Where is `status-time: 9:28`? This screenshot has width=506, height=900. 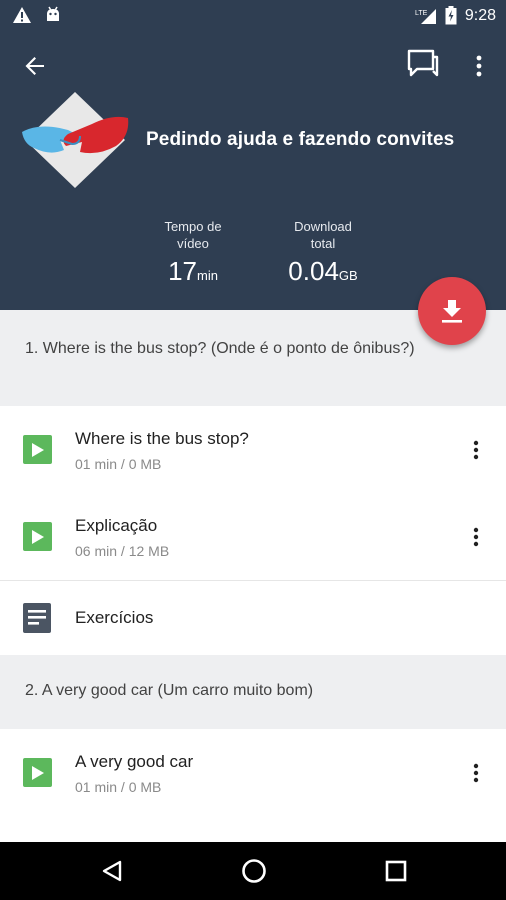
status-time: 9:28 is located at coordinates (480, 15).